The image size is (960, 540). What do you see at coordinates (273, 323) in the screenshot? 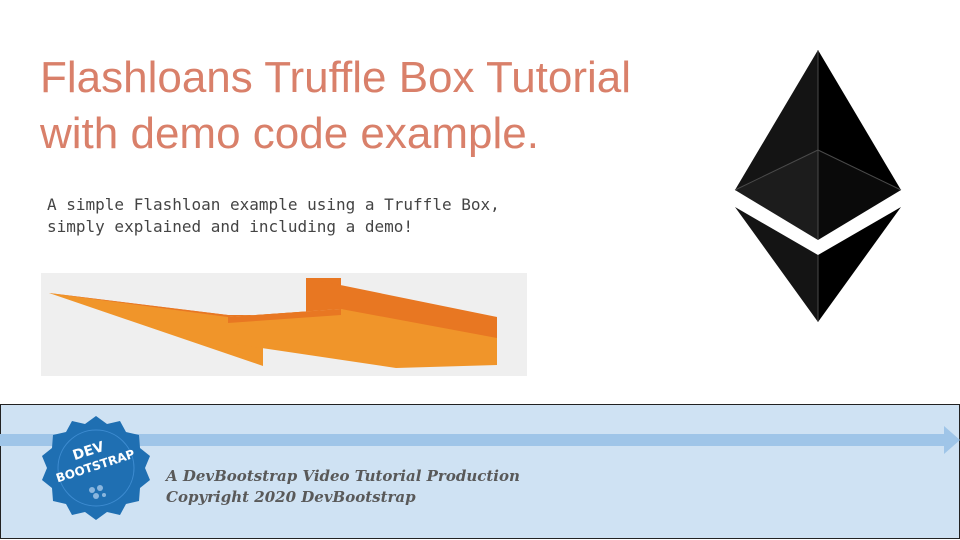
I see `lightning-bolt-icon` at bounding box center [273, 323].